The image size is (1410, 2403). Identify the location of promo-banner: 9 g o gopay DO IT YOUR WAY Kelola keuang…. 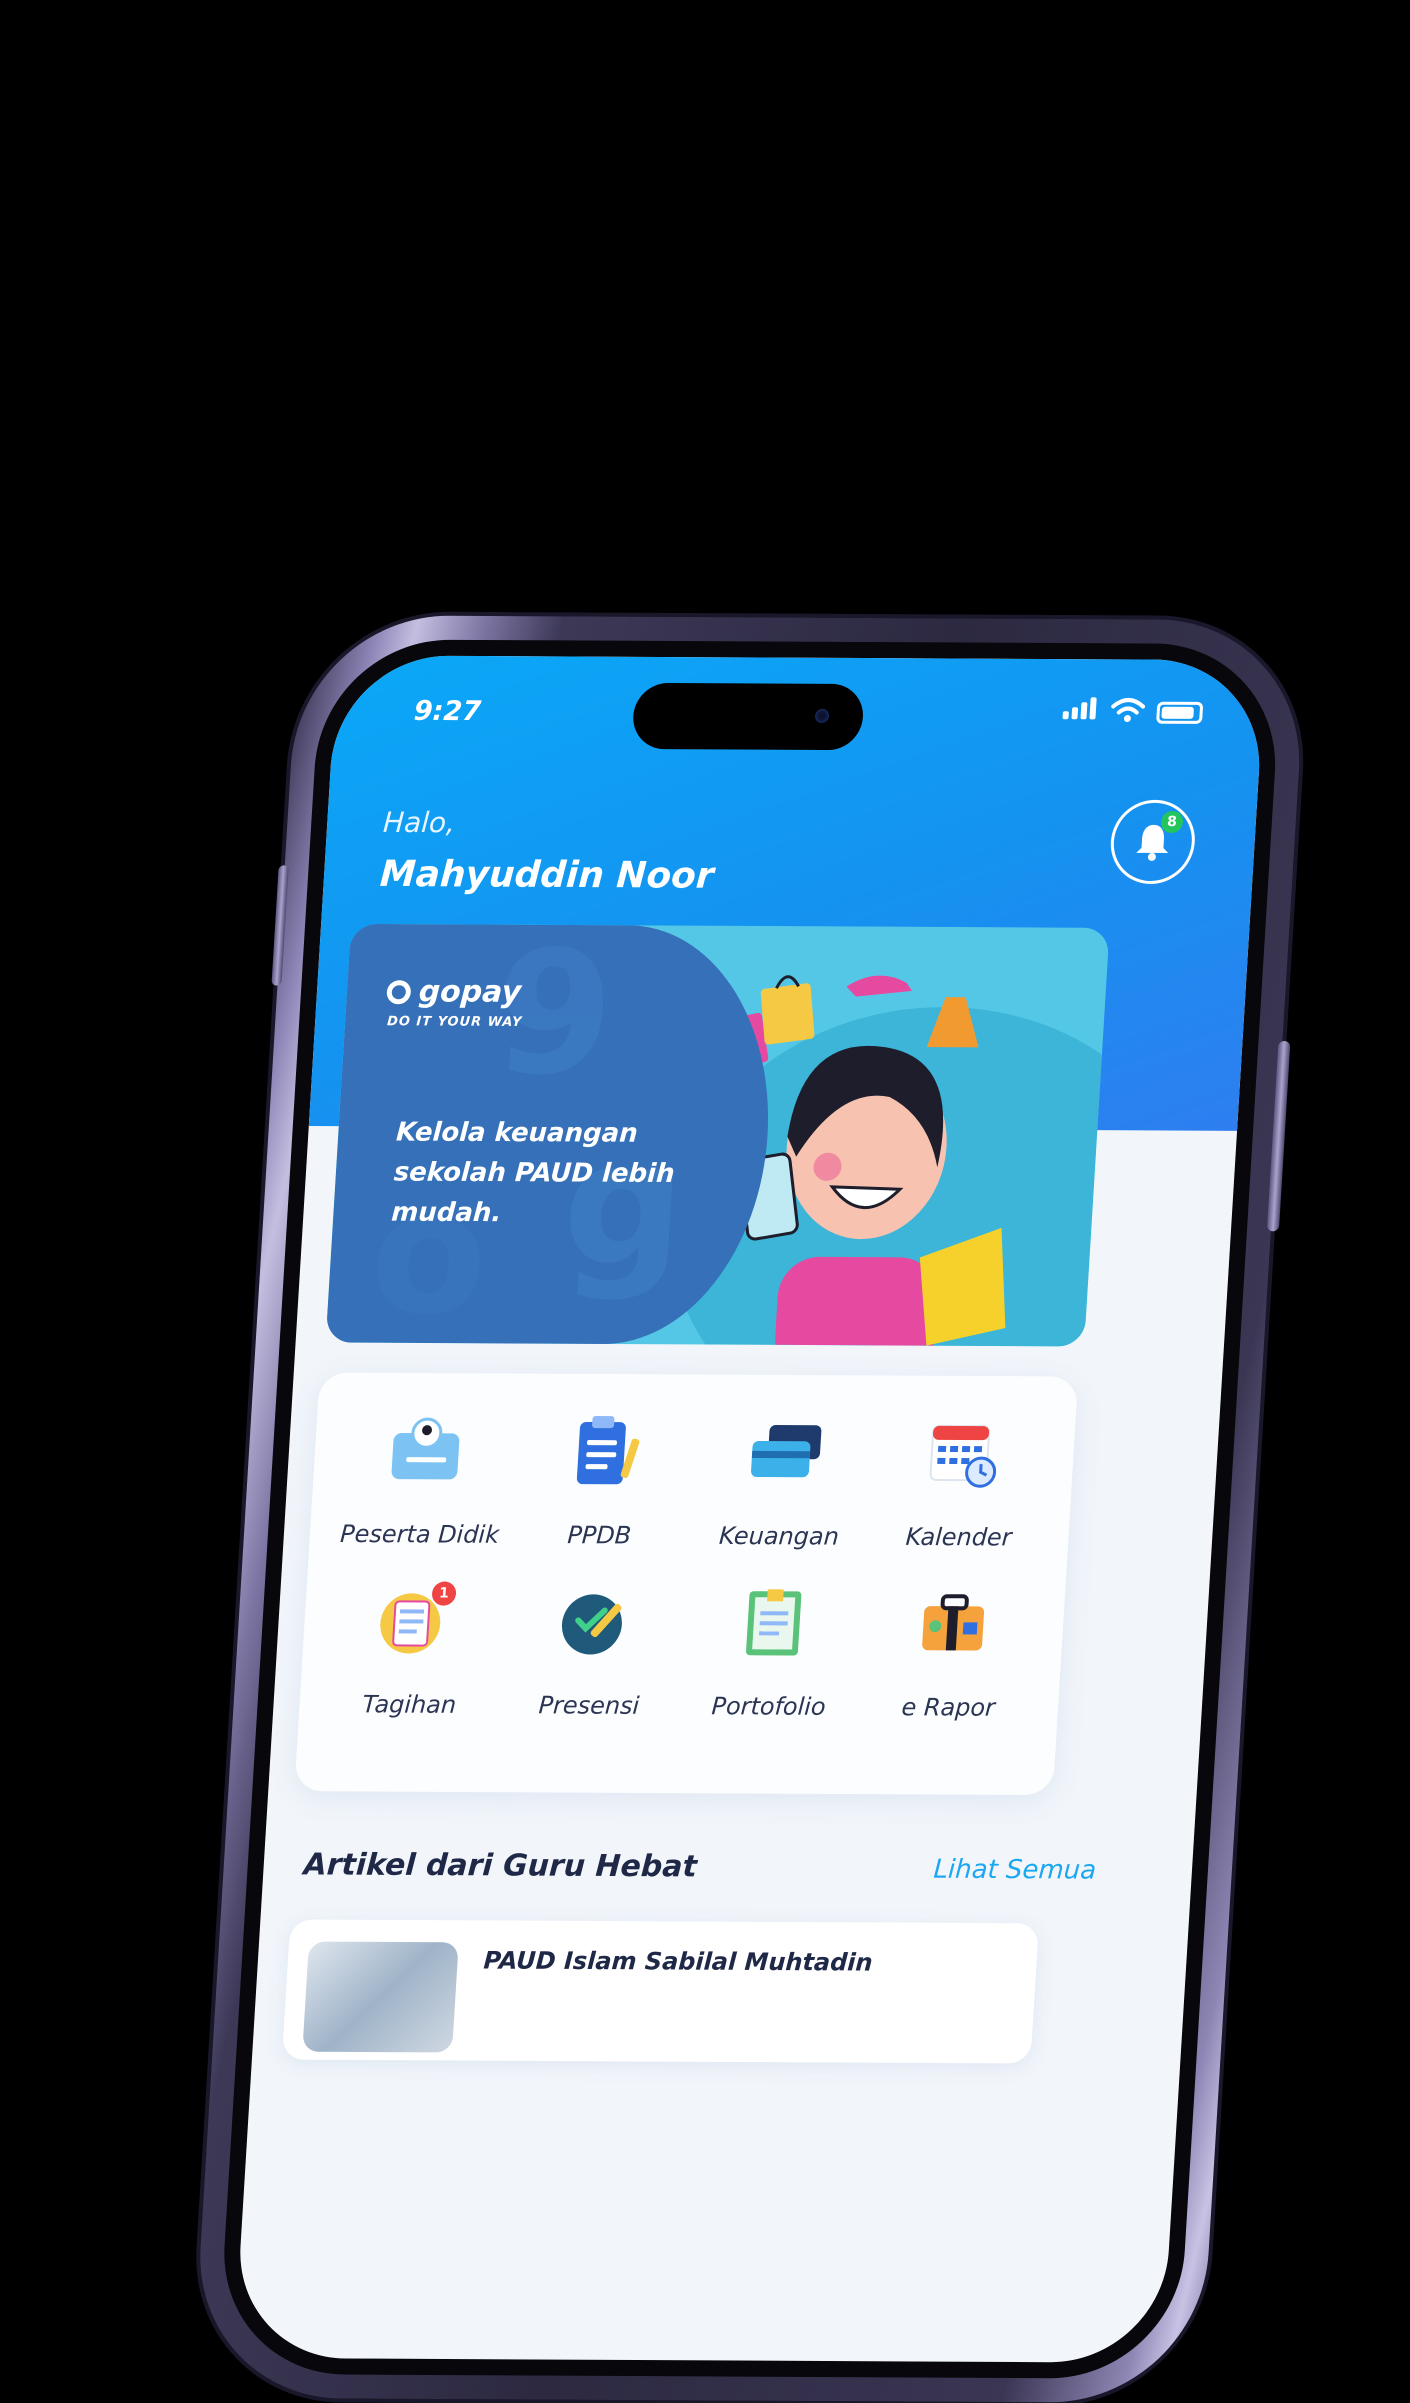
(717, 1135).